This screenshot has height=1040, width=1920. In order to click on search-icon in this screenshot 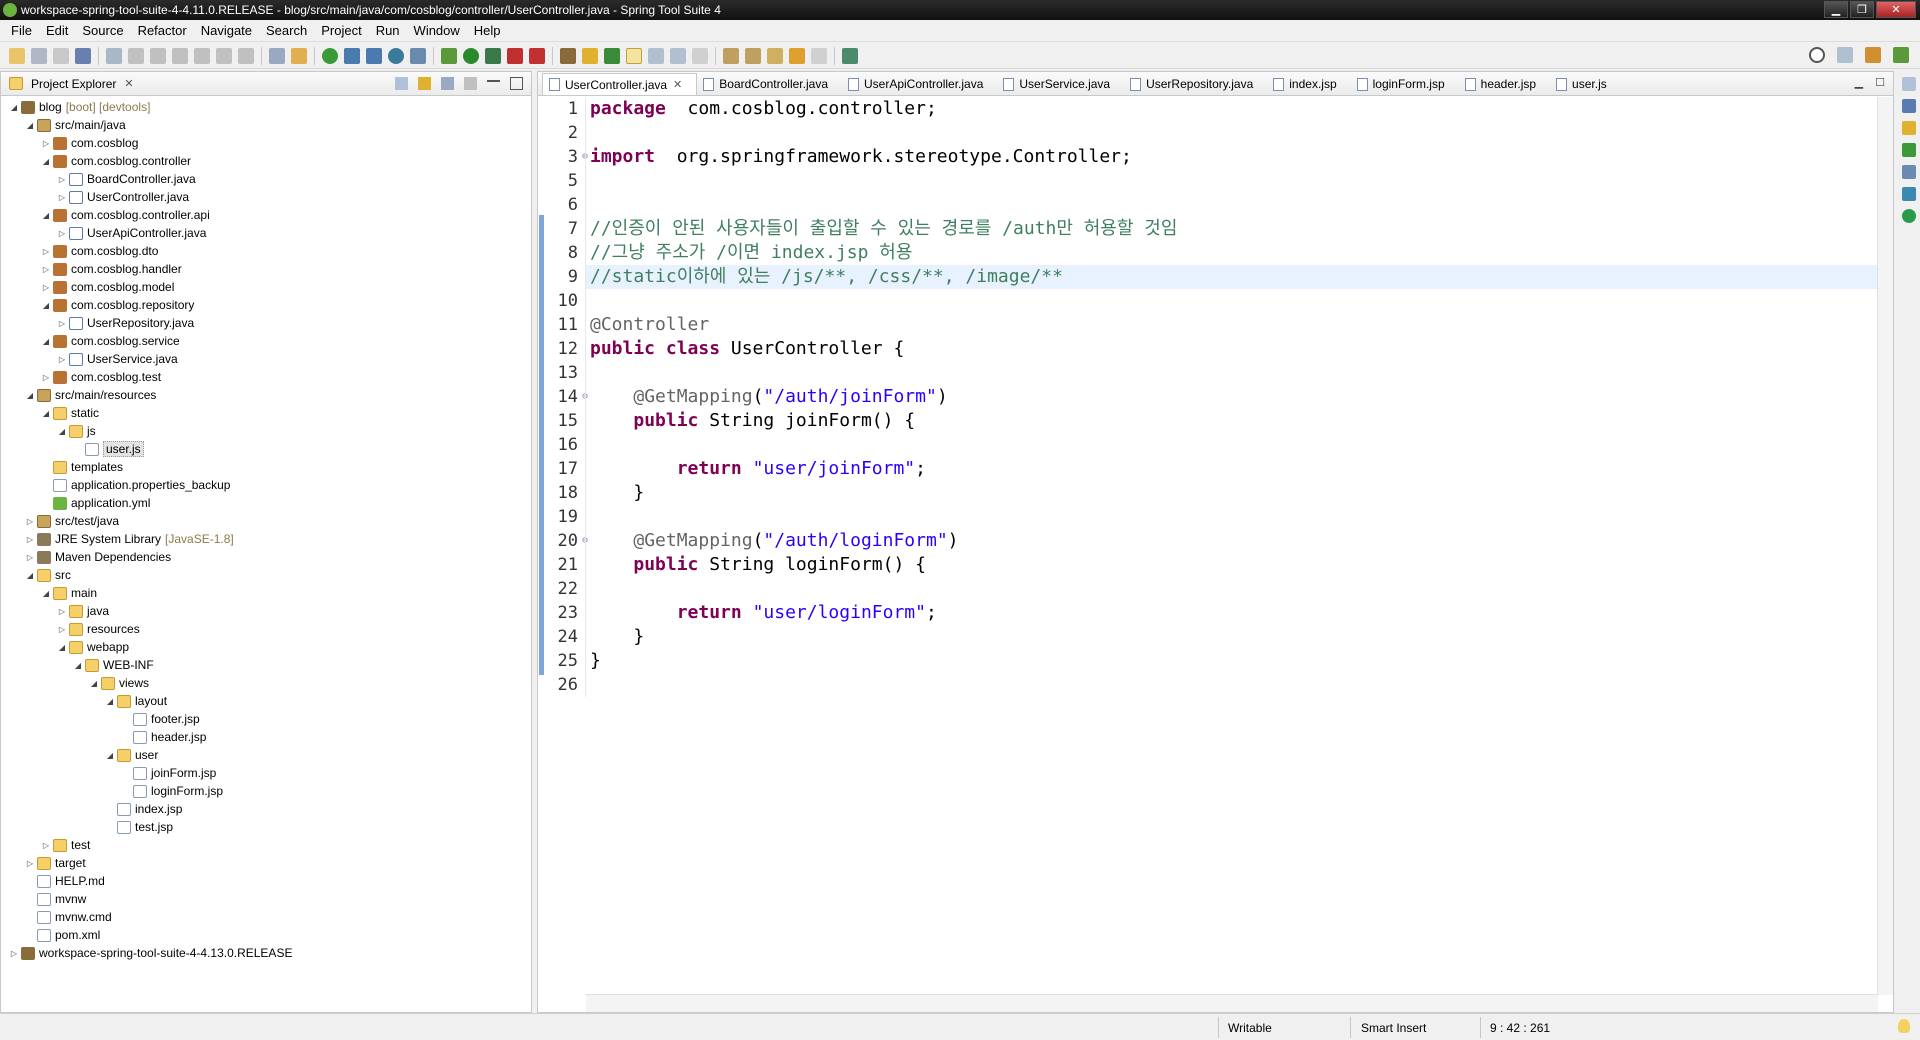, I will do `click(1817, 55)`.